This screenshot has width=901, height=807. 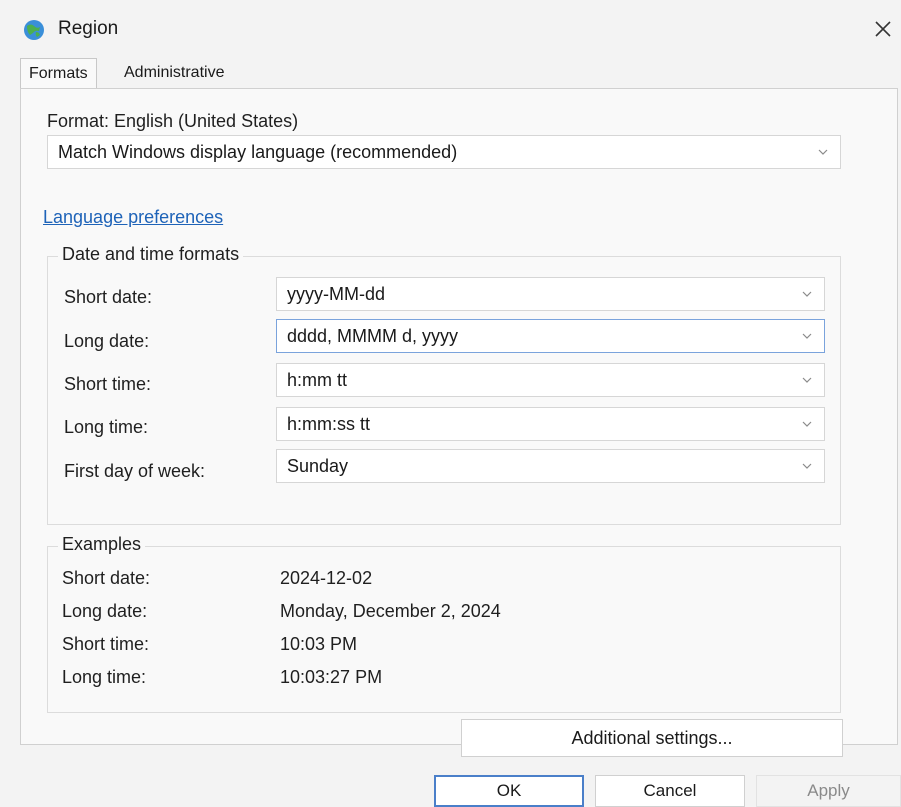 What do you see at coordinates (373, 336) in the screenshot?
I see `long-date-value: dddd, MMMM d, yyyy` at bounding box center [373, 336].